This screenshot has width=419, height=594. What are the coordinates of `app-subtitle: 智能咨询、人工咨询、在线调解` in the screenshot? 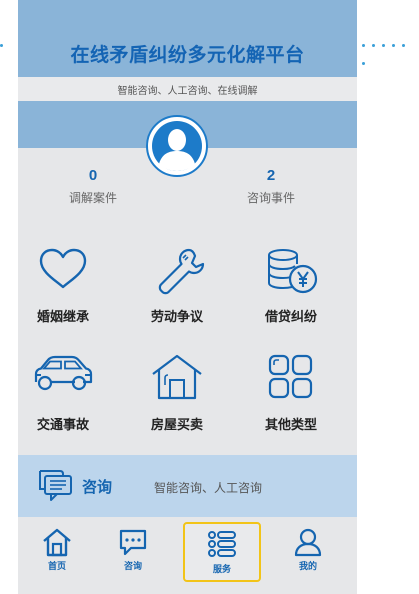 It's located at (187, 91).